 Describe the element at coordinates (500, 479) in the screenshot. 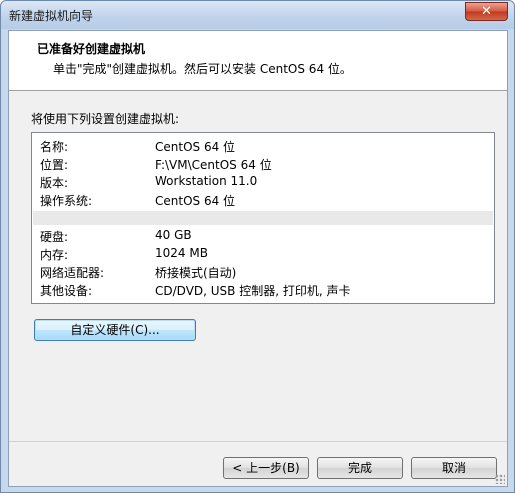

I see `resize-grip-icon` at that location.